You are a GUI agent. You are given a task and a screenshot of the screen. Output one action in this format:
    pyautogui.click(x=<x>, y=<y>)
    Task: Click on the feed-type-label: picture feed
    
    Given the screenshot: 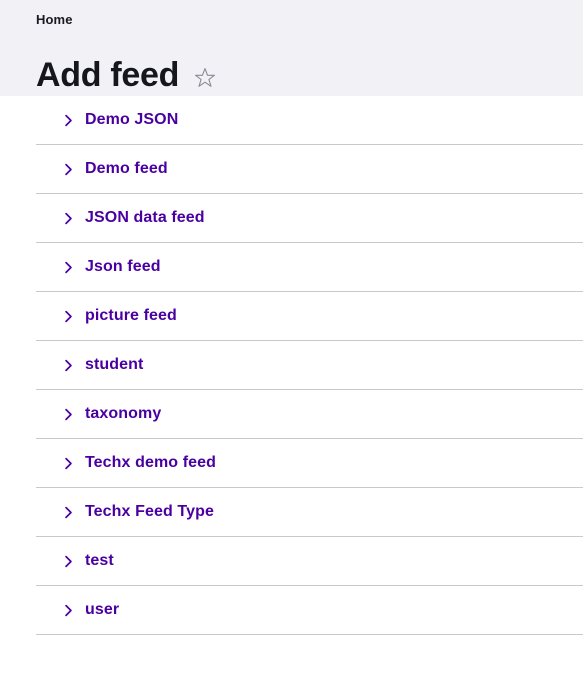 What is the action you would take?
    pyautogui.click(x=131, y=315)
    